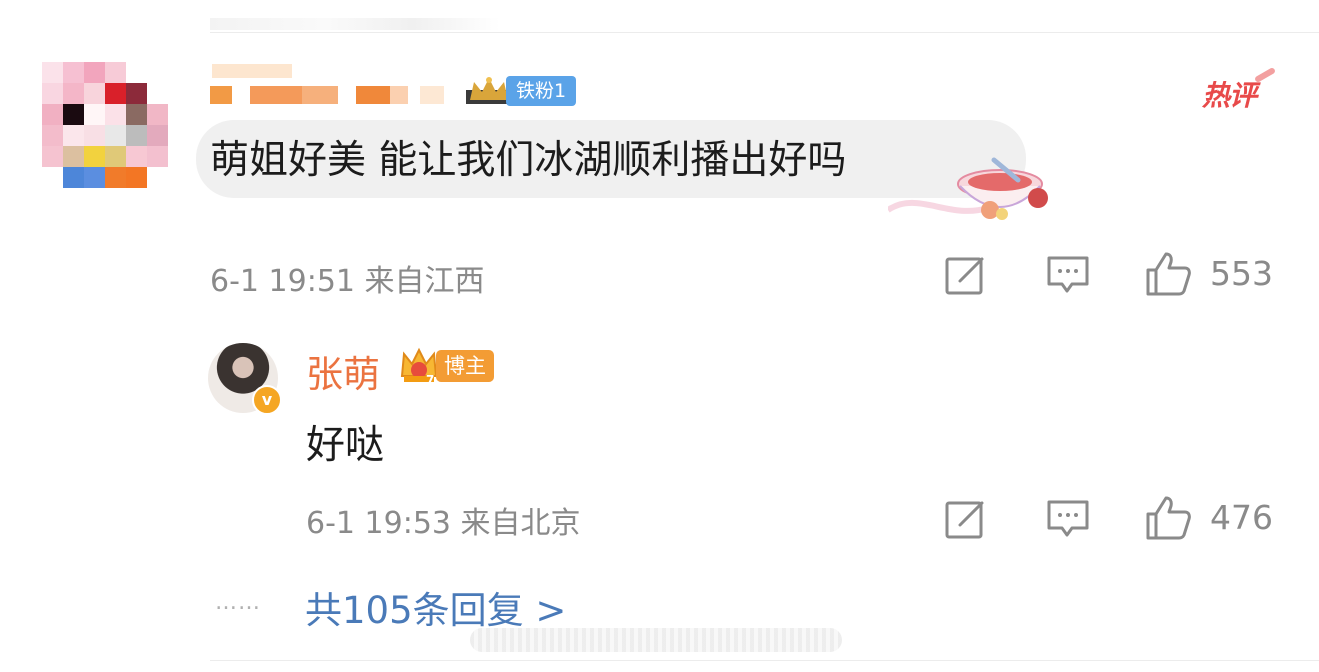 The height and width of the screenshot is (672, 1319). Describe the element at coordinates (656, 640) in the screenshot. I see `blurred-scroll-hint` at that location.